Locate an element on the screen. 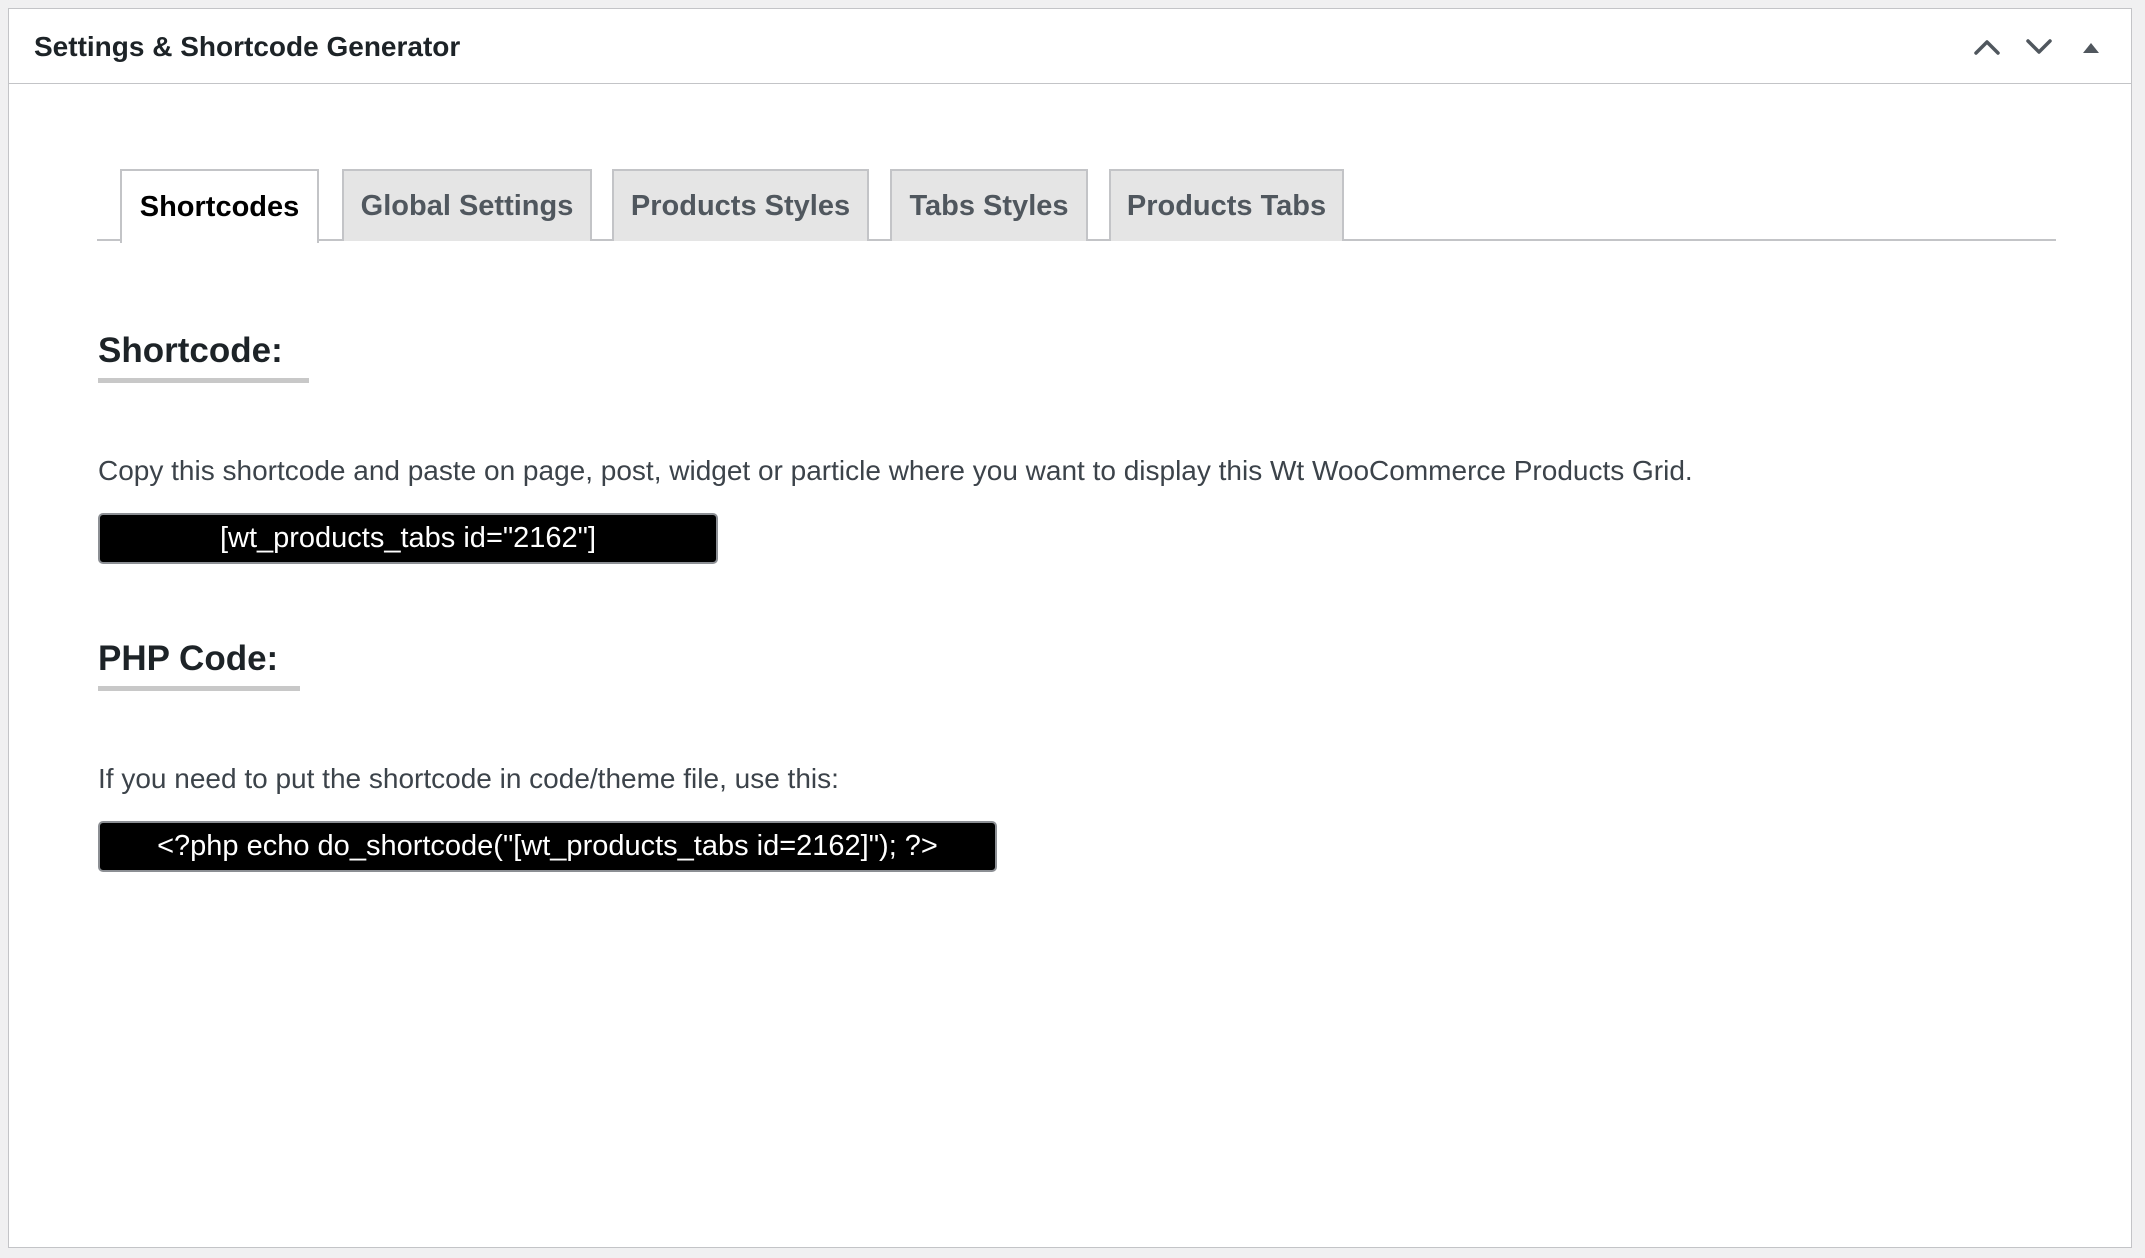  triangle-up-icon is located at coordinates (2091, 47).